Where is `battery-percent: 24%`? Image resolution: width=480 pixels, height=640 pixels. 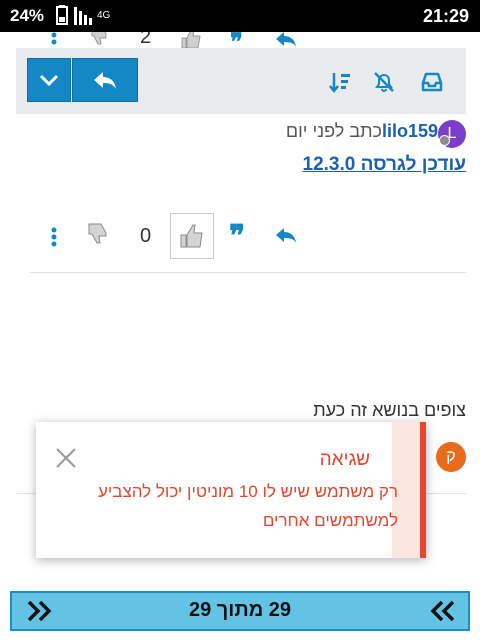 battery-percent: 24% is located at coordinates (27, 15).